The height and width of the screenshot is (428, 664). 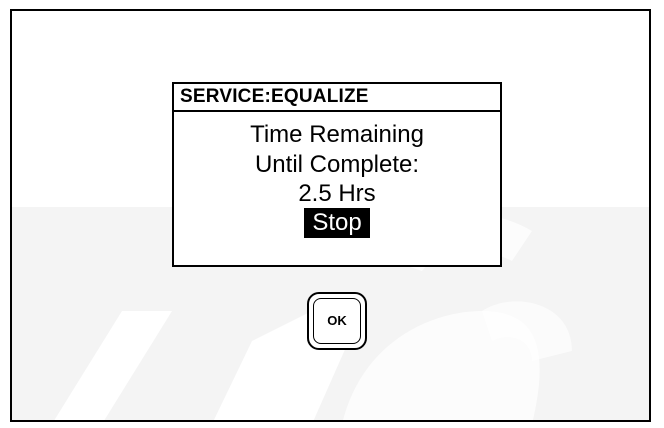 I want to click on ok-button-label: OK, so click(x=337, y=321).